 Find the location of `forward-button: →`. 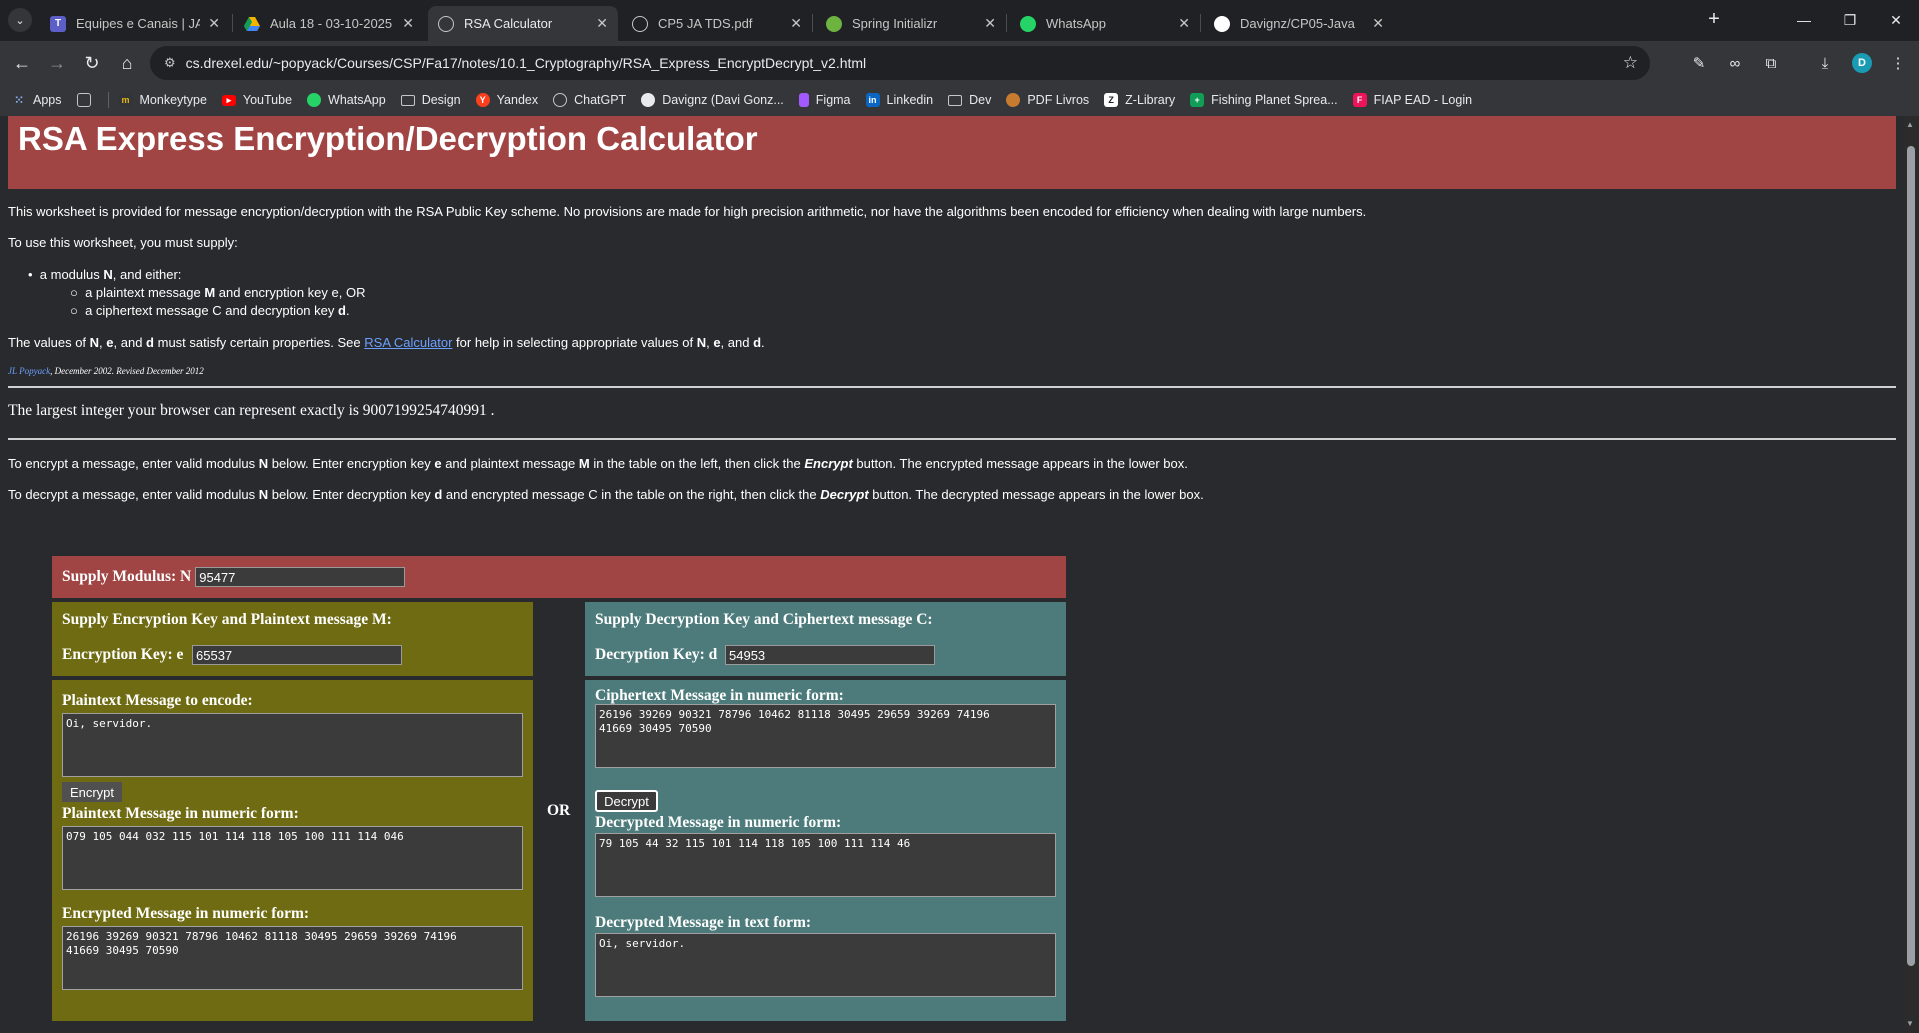

forward-button: → is located at coordinates (57, 63).